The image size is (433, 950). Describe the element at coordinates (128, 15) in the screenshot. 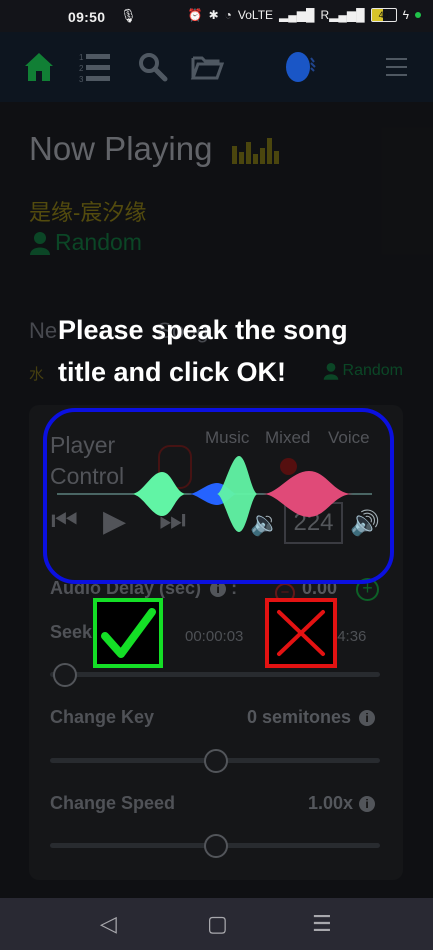

I see `microphone-status-icon: 🎙` at that location.